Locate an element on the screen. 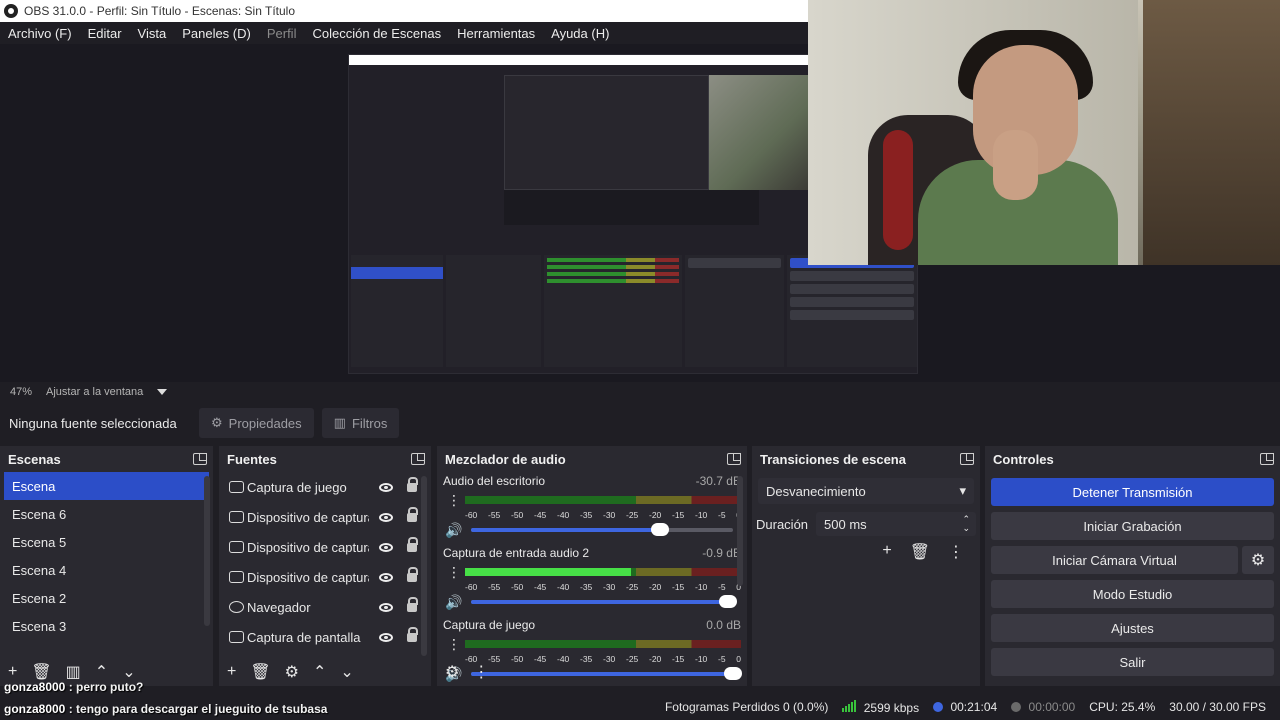  stop-stream-button: Detener Transmisión is located at coordinates (1132, 492).